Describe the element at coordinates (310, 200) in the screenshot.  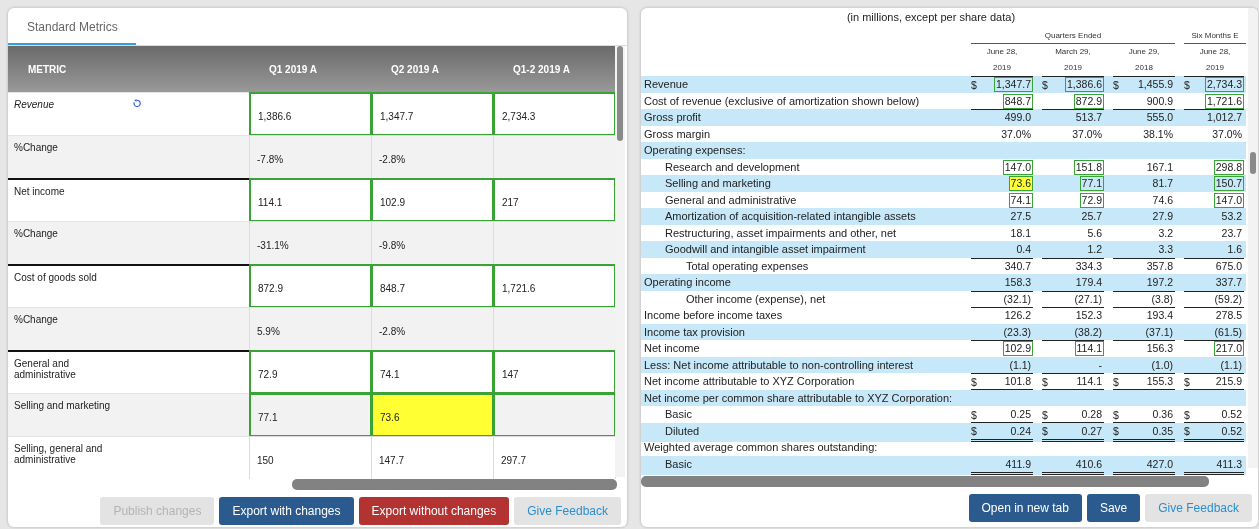
I see `value-cell: 114.1` at that location.